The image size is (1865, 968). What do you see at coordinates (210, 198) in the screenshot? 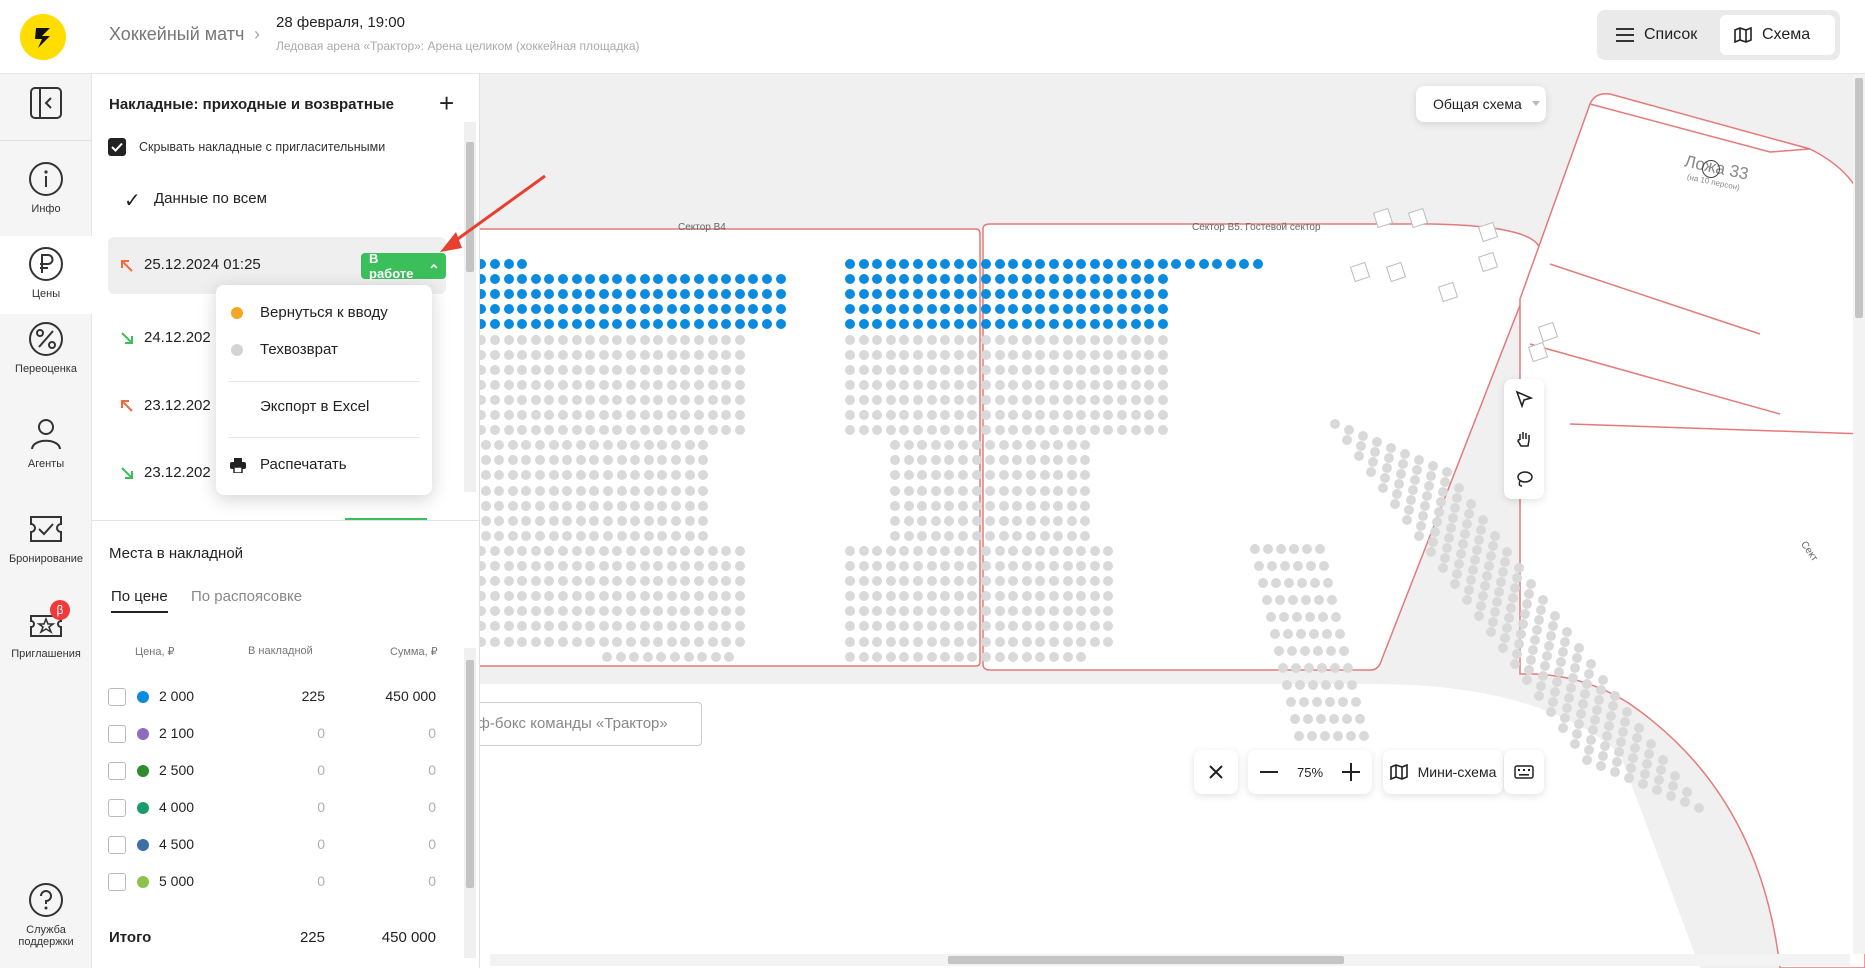
I see `all-data-item: Данные по всем` at bounding box center [210, 198].